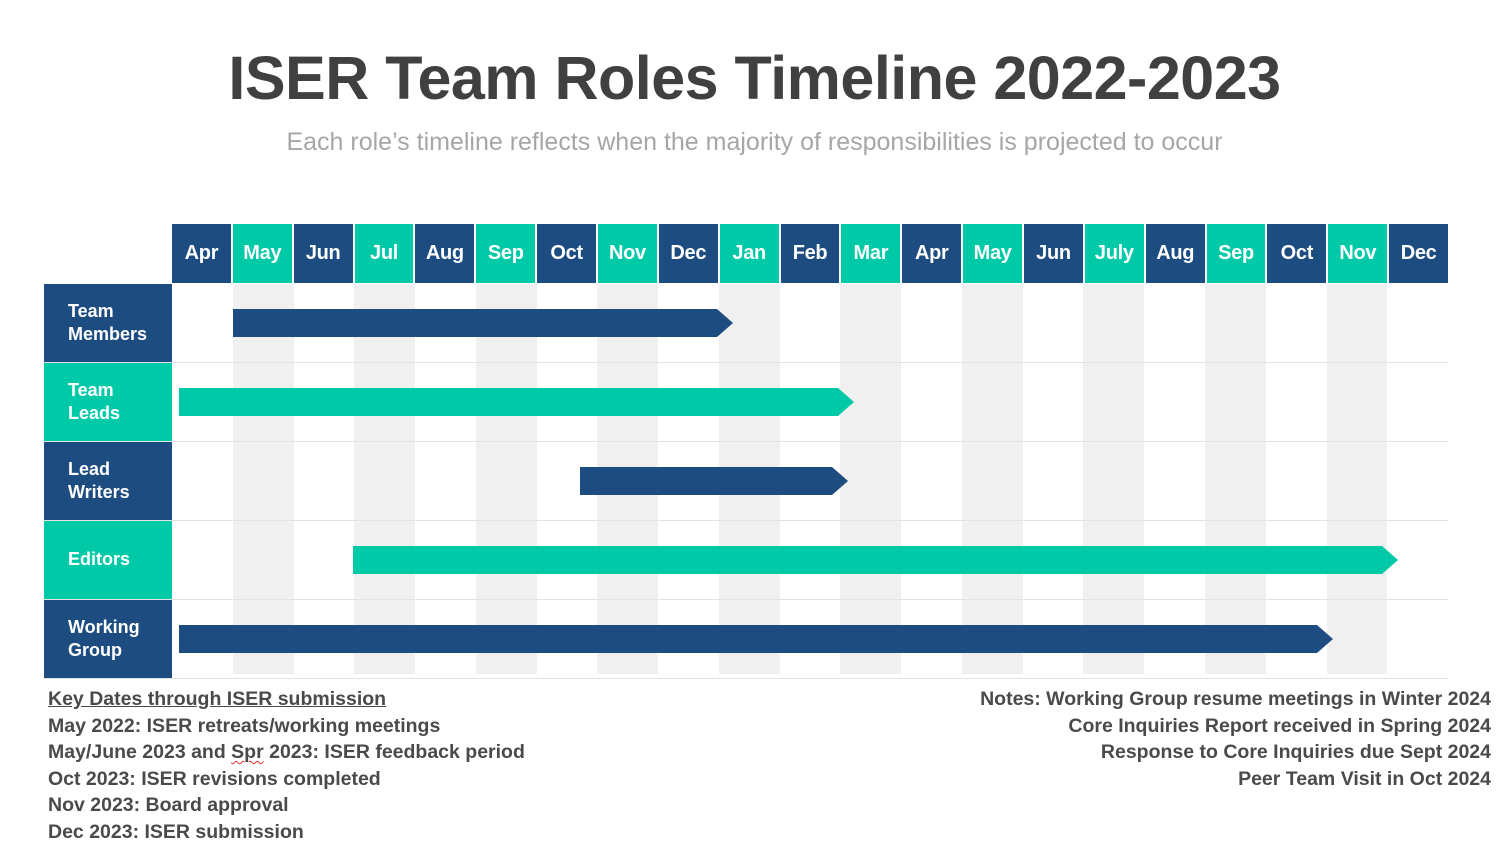  I want to click on month-header-cell: Mar, so click(871, 253).